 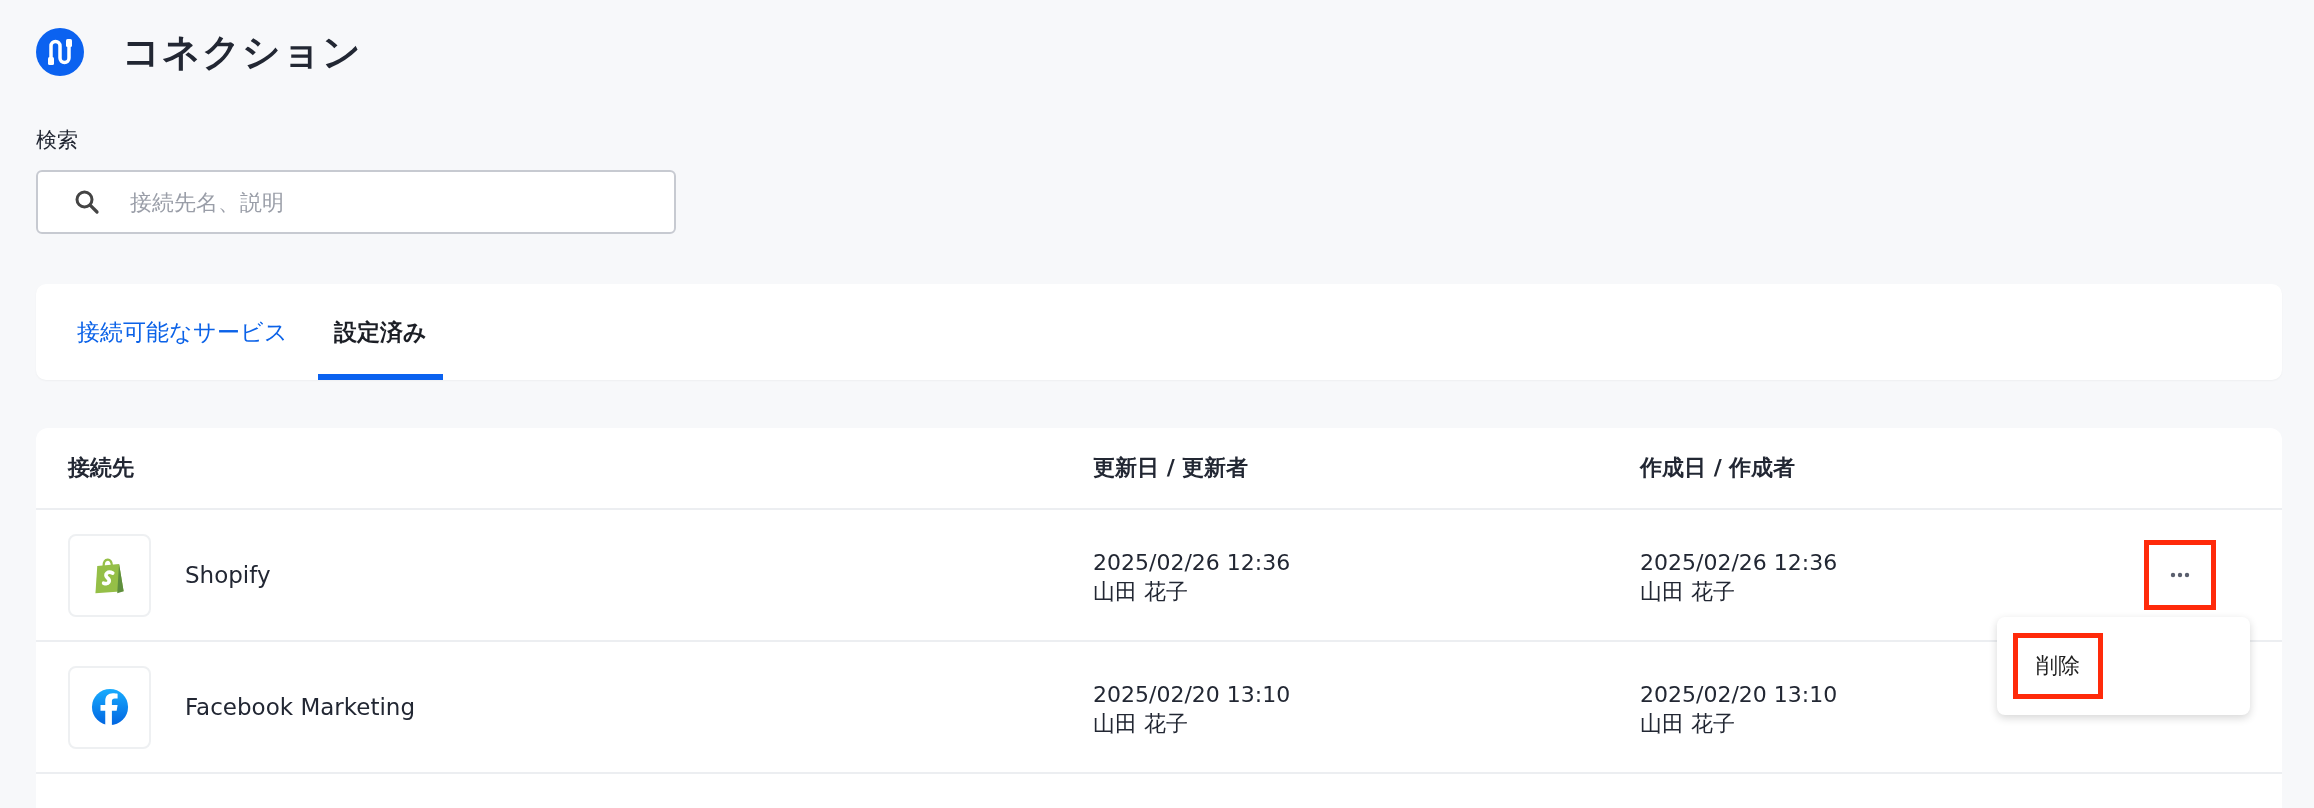 What do you see at coordinates (109, 707) in the screenshot?
I see `facebook-logo-icon` at bounding box center [109, 707].